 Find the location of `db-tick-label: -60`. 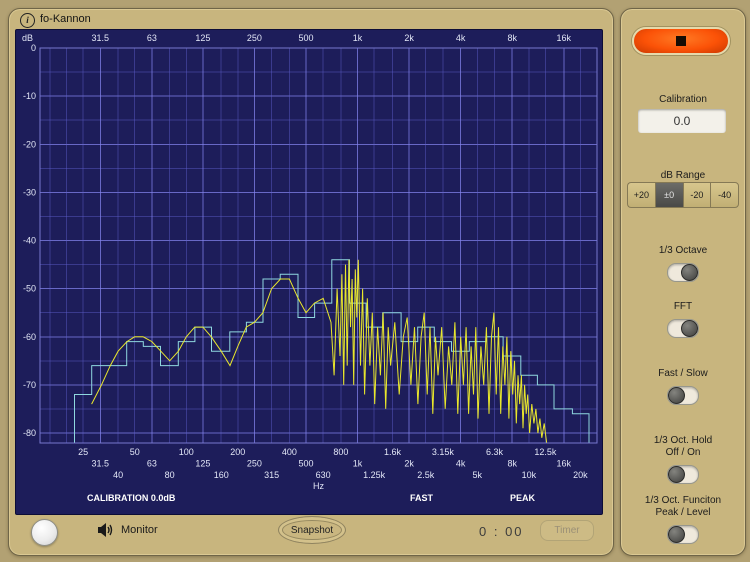

db-tick-label: -60 is located at coordinates (29, 337).